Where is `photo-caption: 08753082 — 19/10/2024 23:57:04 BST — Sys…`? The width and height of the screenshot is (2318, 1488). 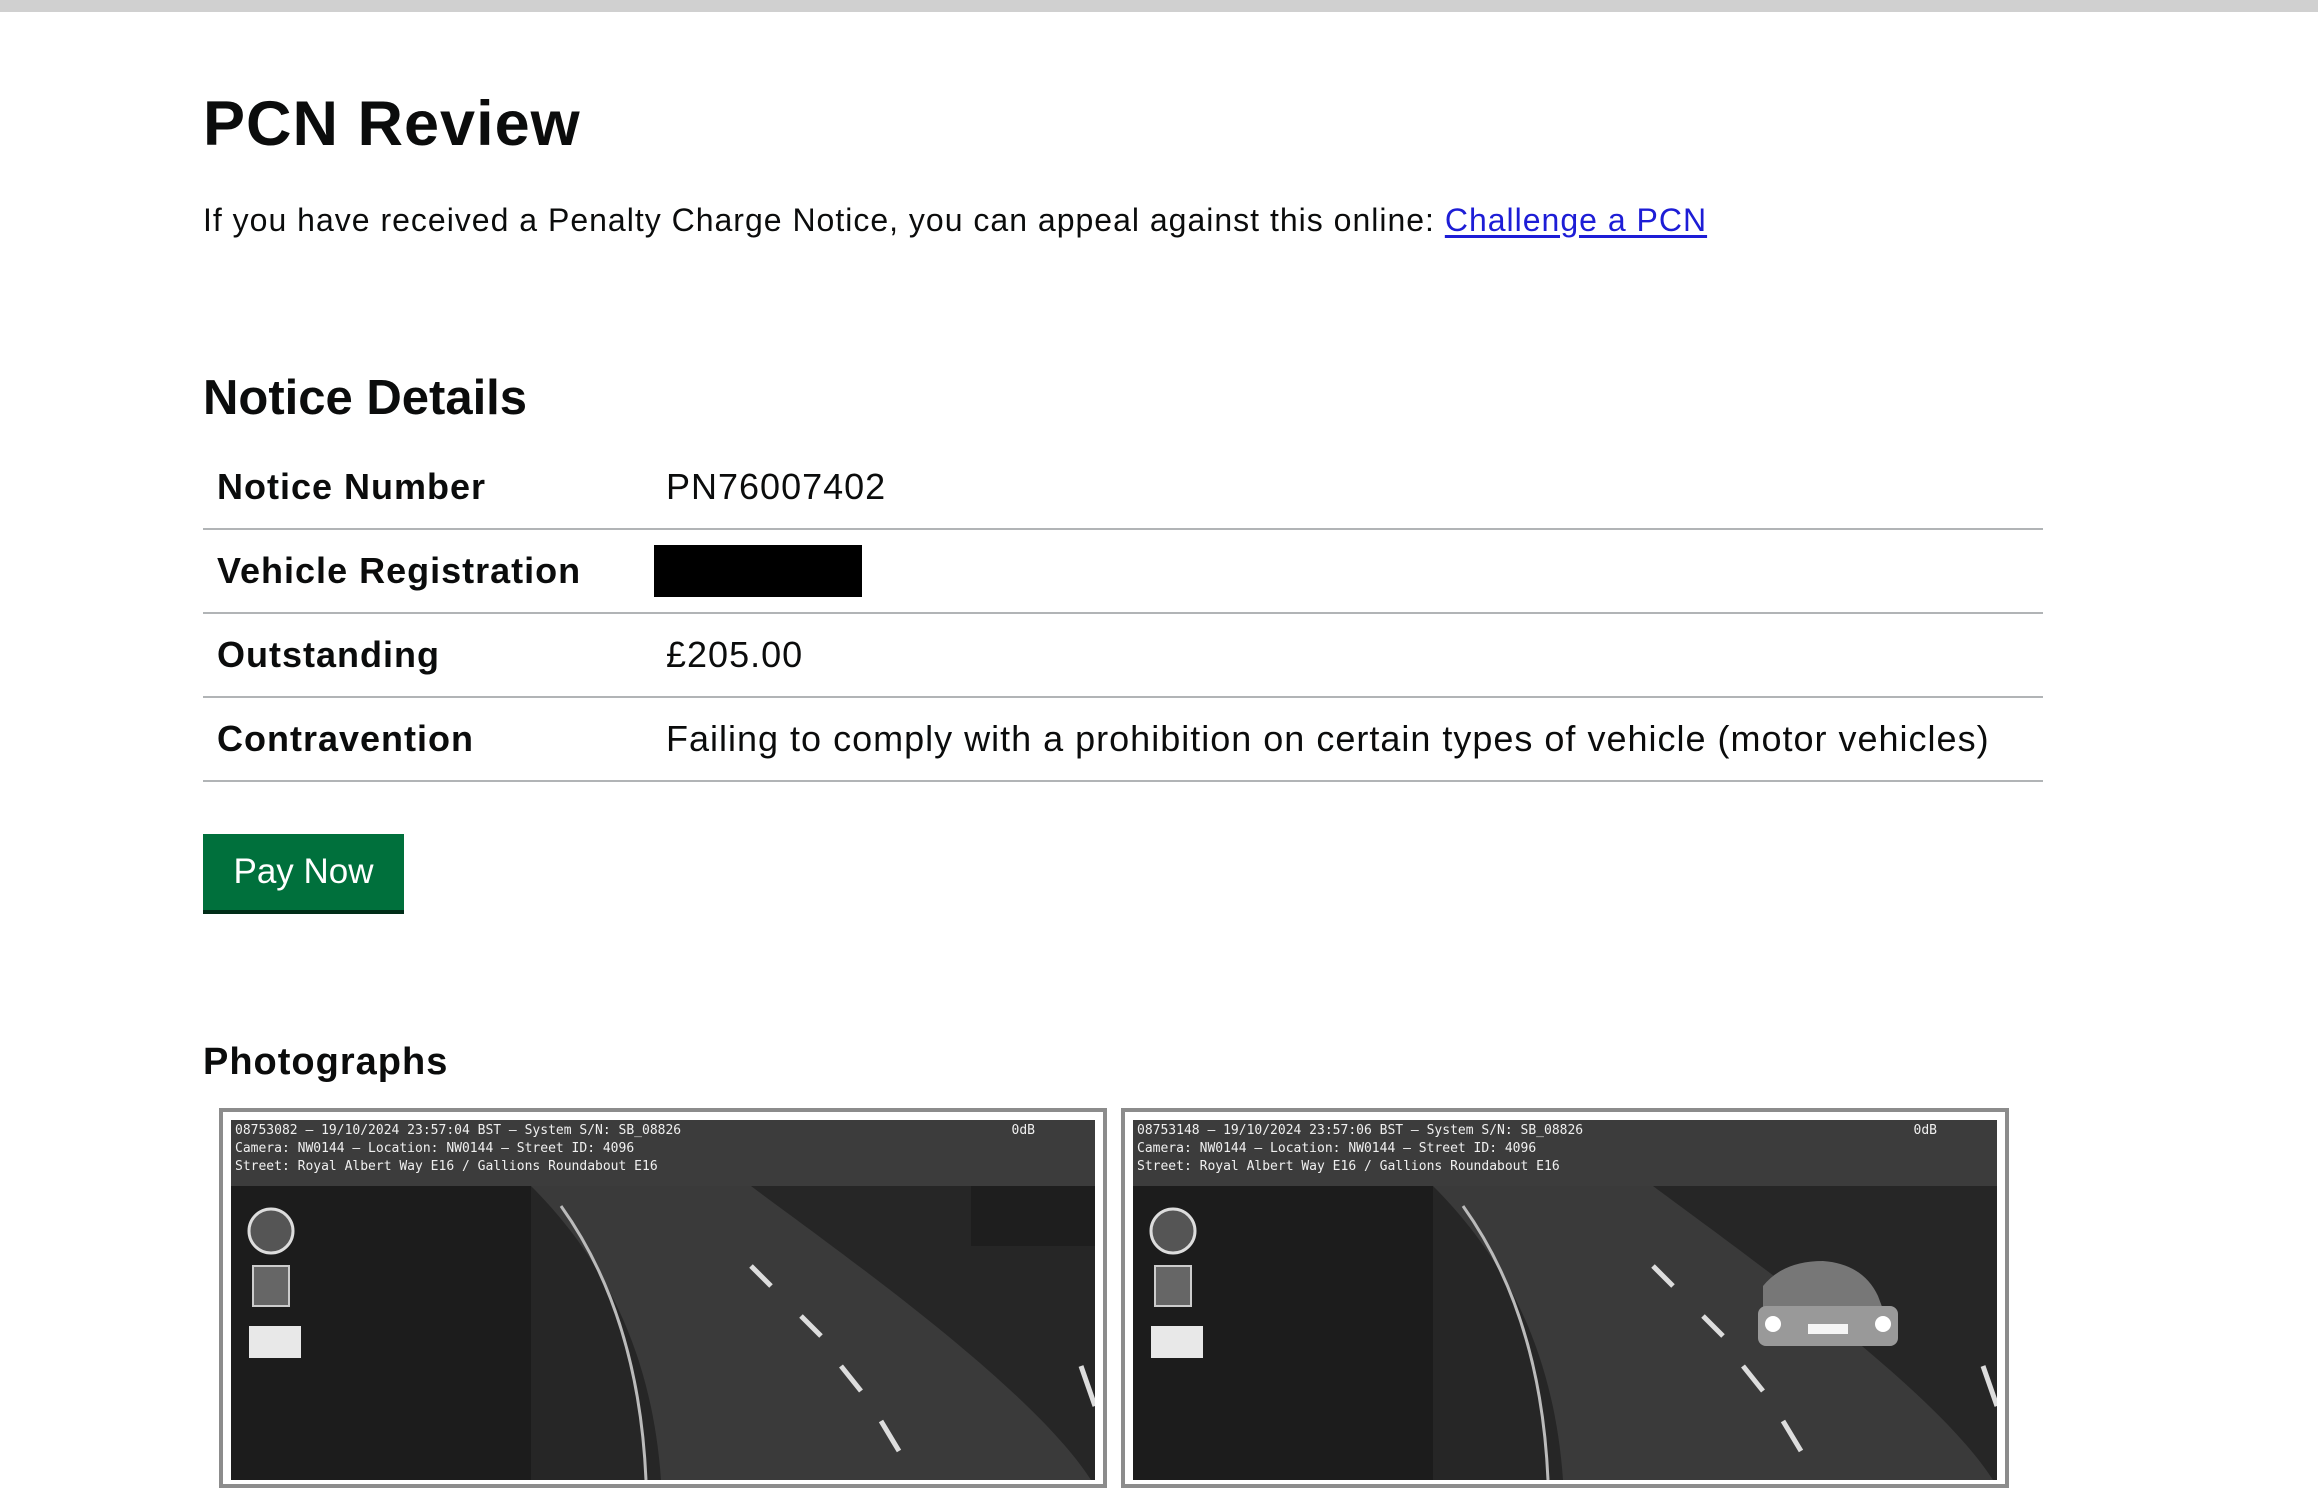
photo-caption: 08753082 — 19/10/2024 23:57:04 BST — Sys… is located at coordinates (663, 1153).